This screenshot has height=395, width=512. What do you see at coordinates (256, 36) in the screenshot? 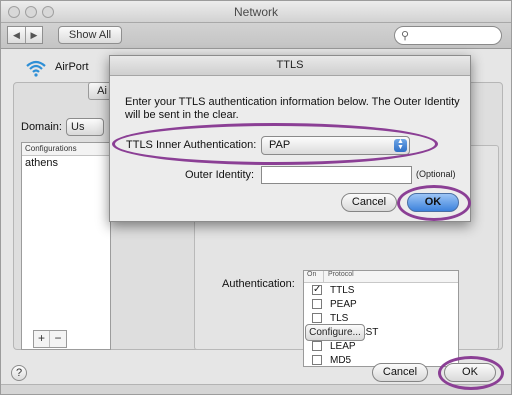
I see `toolbar: ◀ ▶ Show All ⚲` at bounding box center [256, 36].